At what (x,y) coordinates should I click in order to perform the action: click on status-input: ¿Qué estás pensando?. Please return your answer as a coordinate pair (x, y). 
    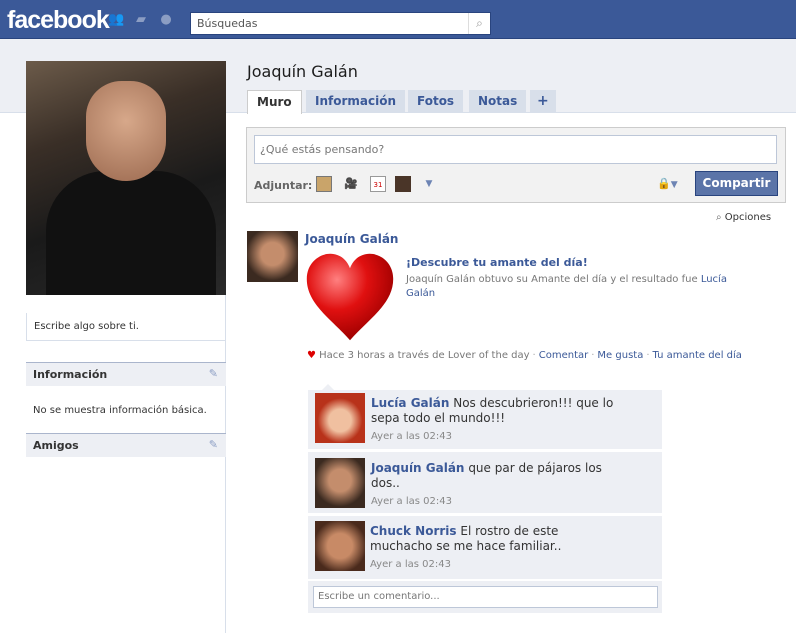
    Looking at the image, I should click on (515, 149).